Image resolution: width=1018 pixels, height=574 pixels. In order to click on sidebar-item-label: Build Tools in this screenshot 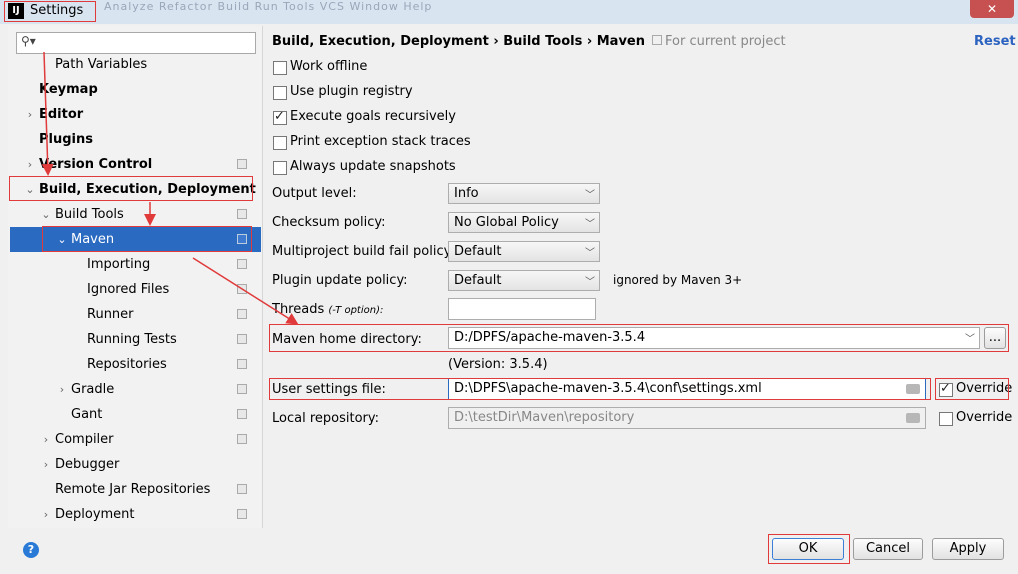, I will do `click(89, 214)`.